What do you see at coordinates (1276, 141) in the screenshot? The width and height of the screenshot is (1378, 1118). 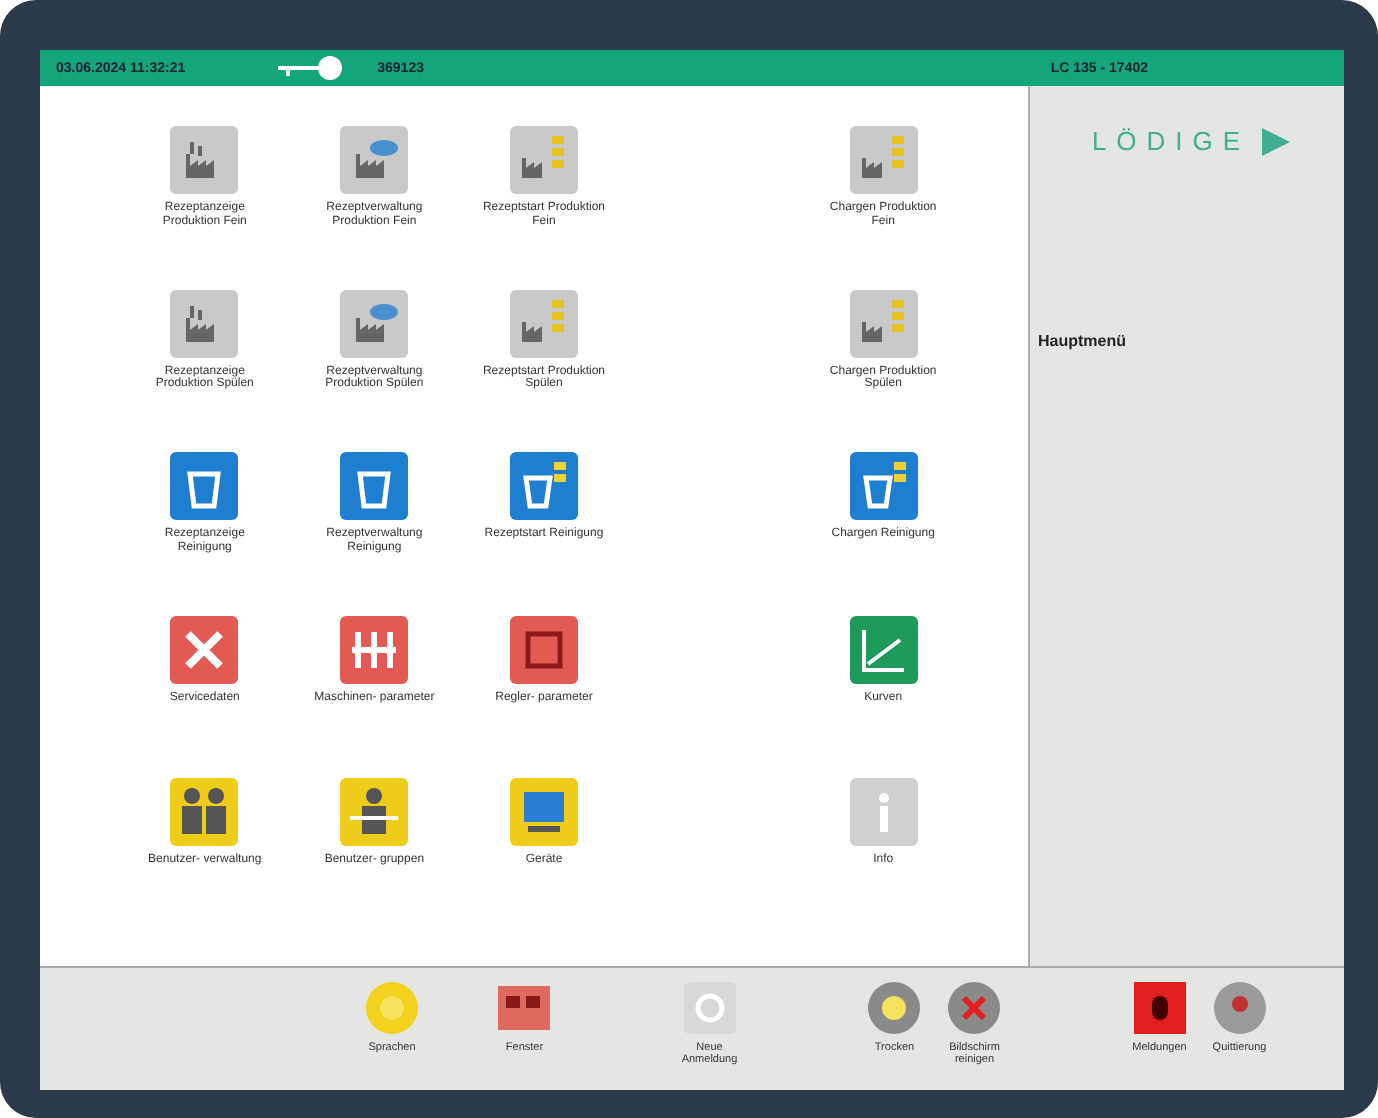 I see `triangle-icon` at bounding box center [1276, 141].